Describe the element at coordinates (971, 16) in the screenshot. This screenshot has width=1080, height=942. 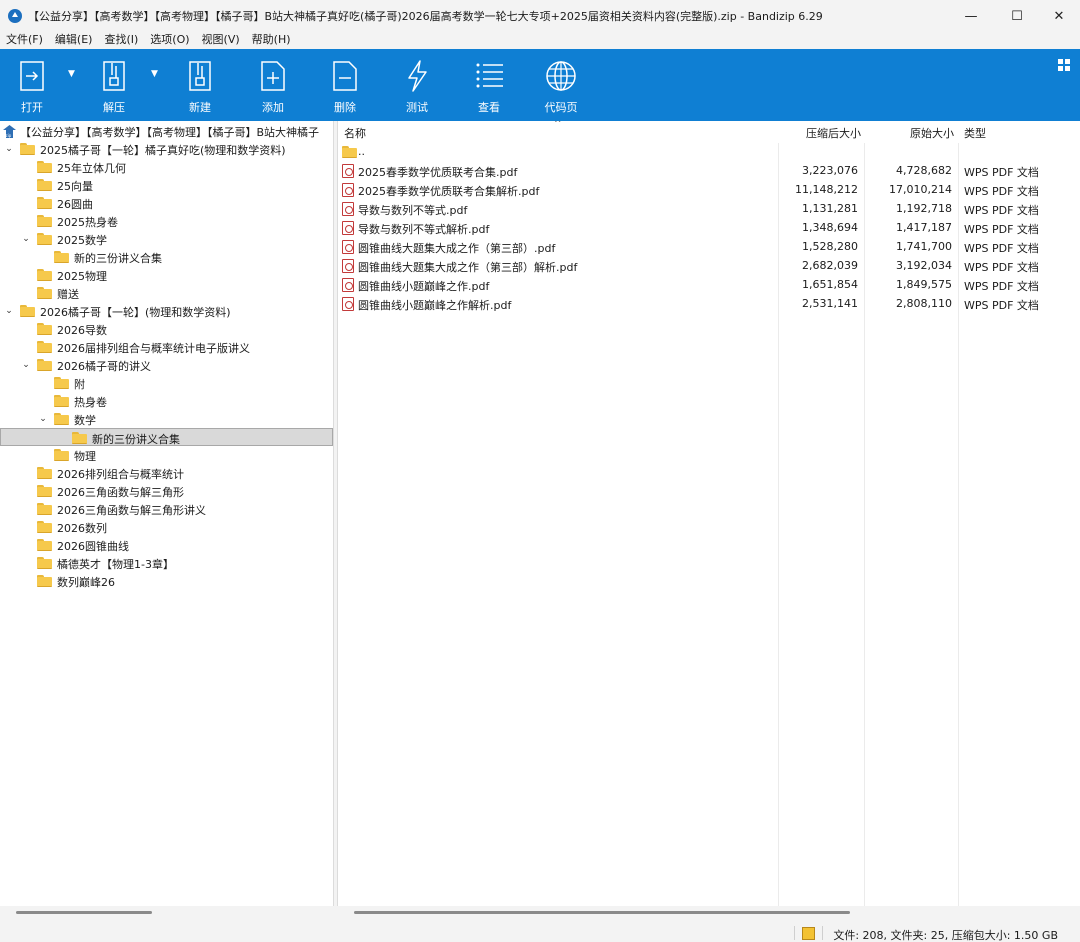
I see `minimize-button: —` at that location.